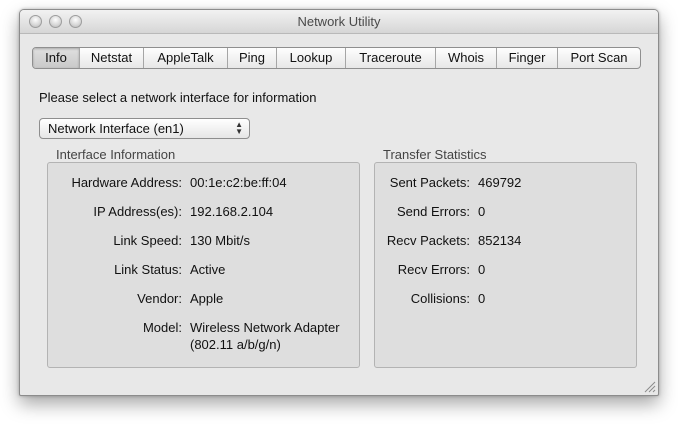 The width and height of the screenshot is (678, 425). Describe the element at coordinates (311, 58) in the screenshot. I see `tab-lookup: Lookup` at that location.